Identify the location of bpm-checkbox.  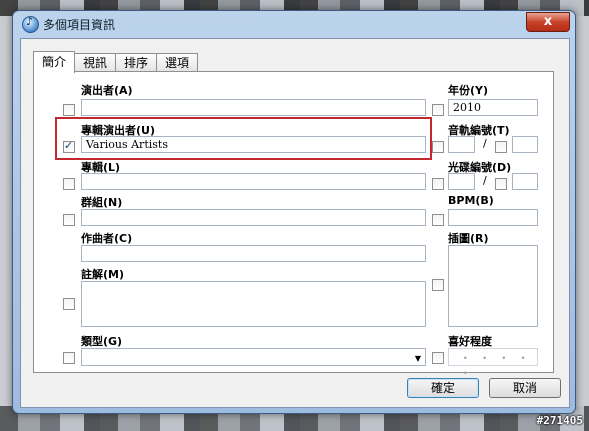
(438, 220).